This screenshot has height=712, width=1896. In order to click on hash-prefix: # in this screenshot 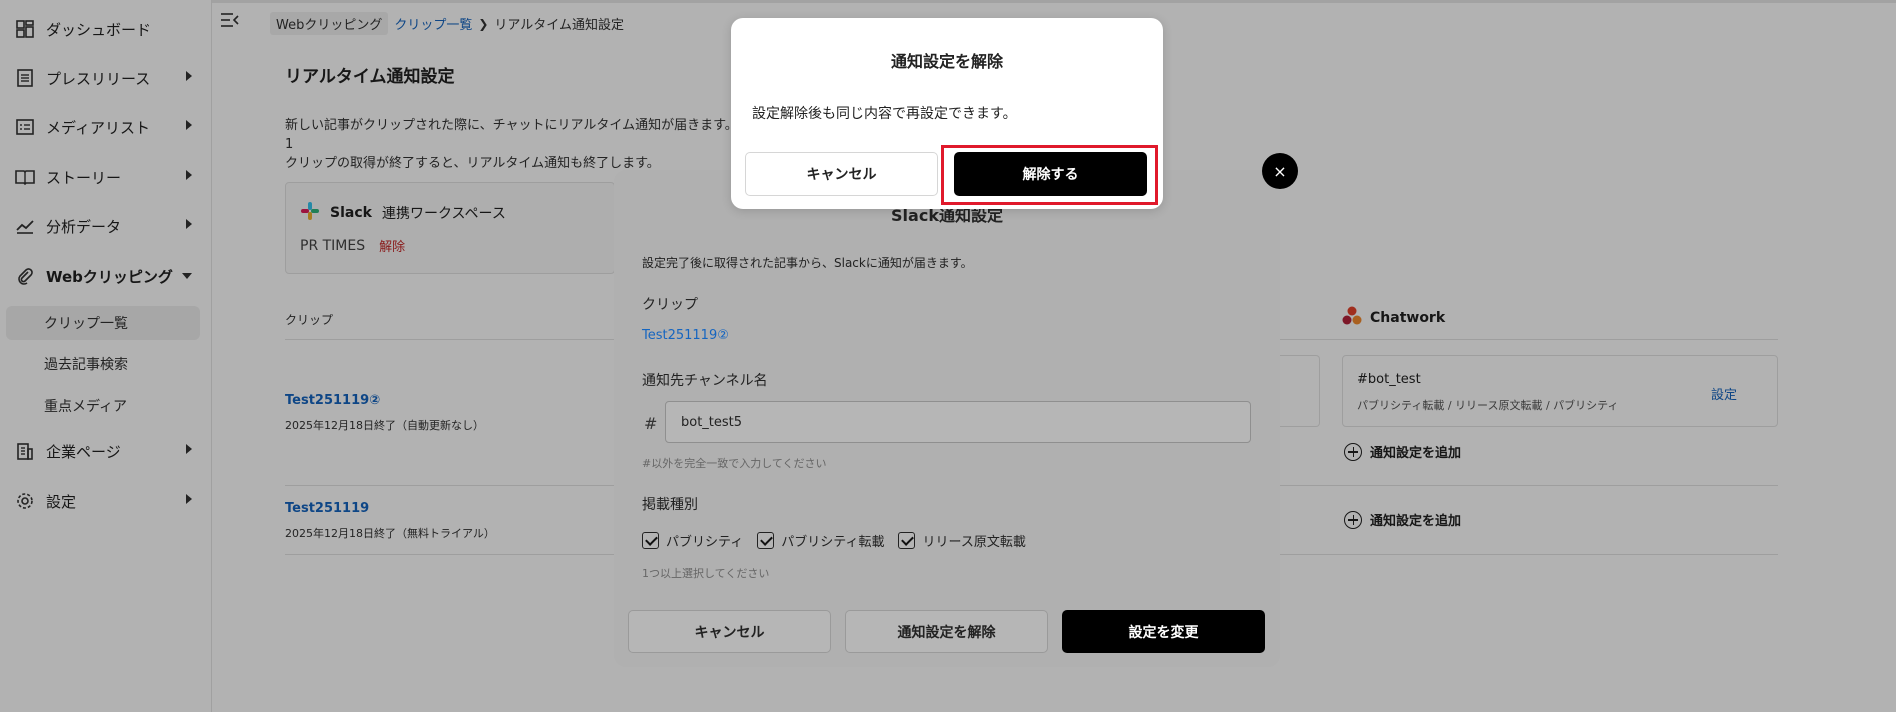, I will do `click(651, 423)`.